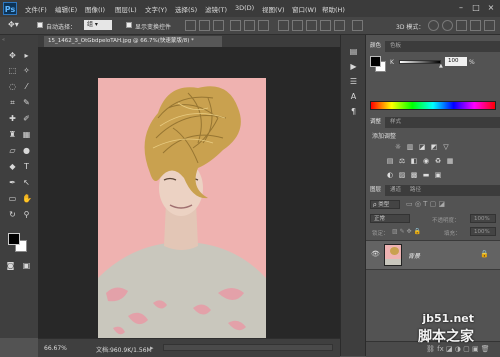 This screenshot has height=357, width=500. I want to click on color-spectrum-ramp, so click(433, 105).